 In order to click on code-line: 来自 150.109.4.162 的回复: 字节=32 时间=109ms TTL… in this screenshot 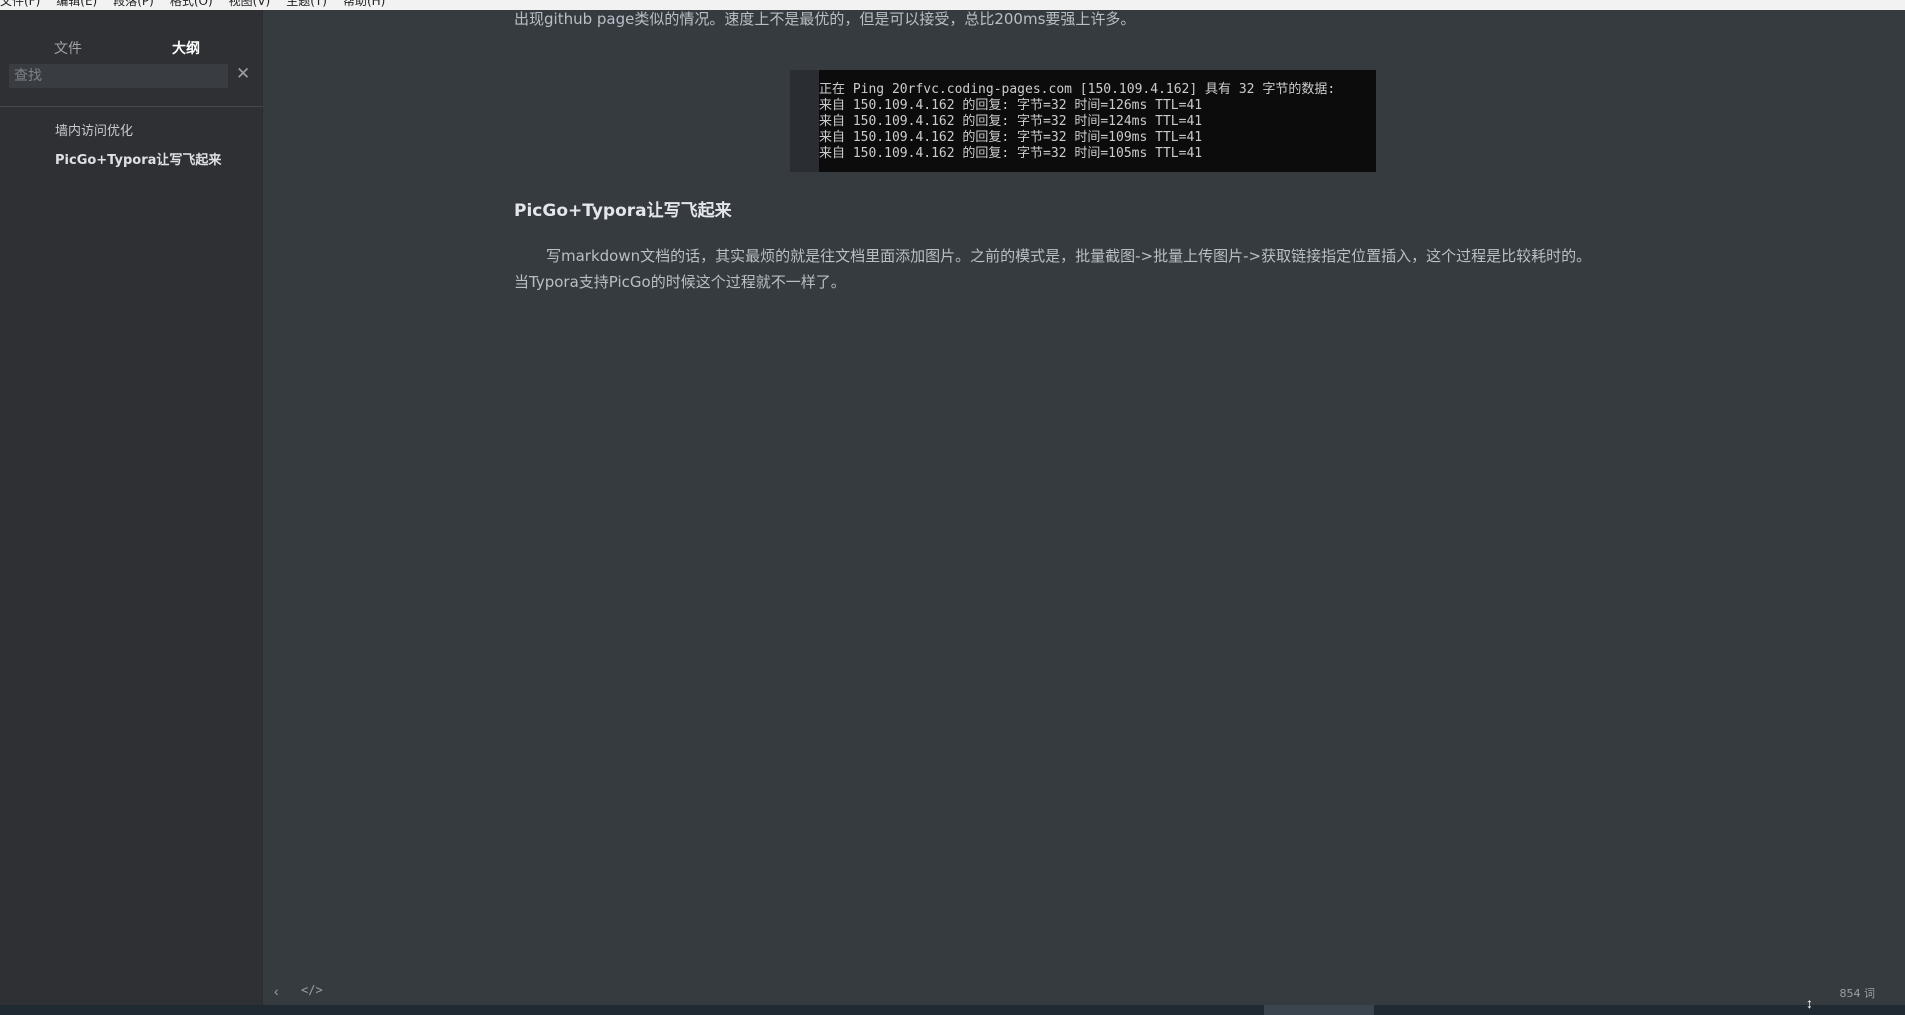, I will do `click(1011, 137)`.